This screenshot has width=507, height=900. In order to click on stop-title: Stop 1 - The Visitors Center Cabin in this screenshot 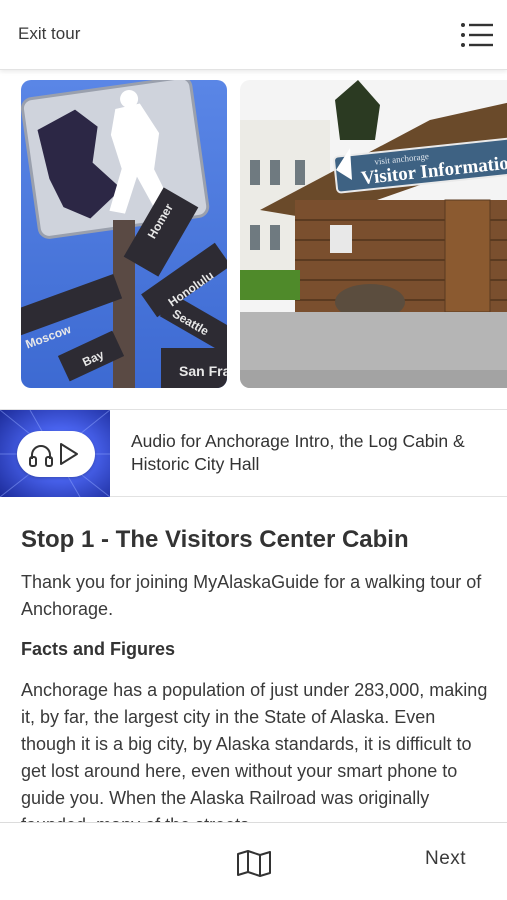, I will do `click(215, 539)`.